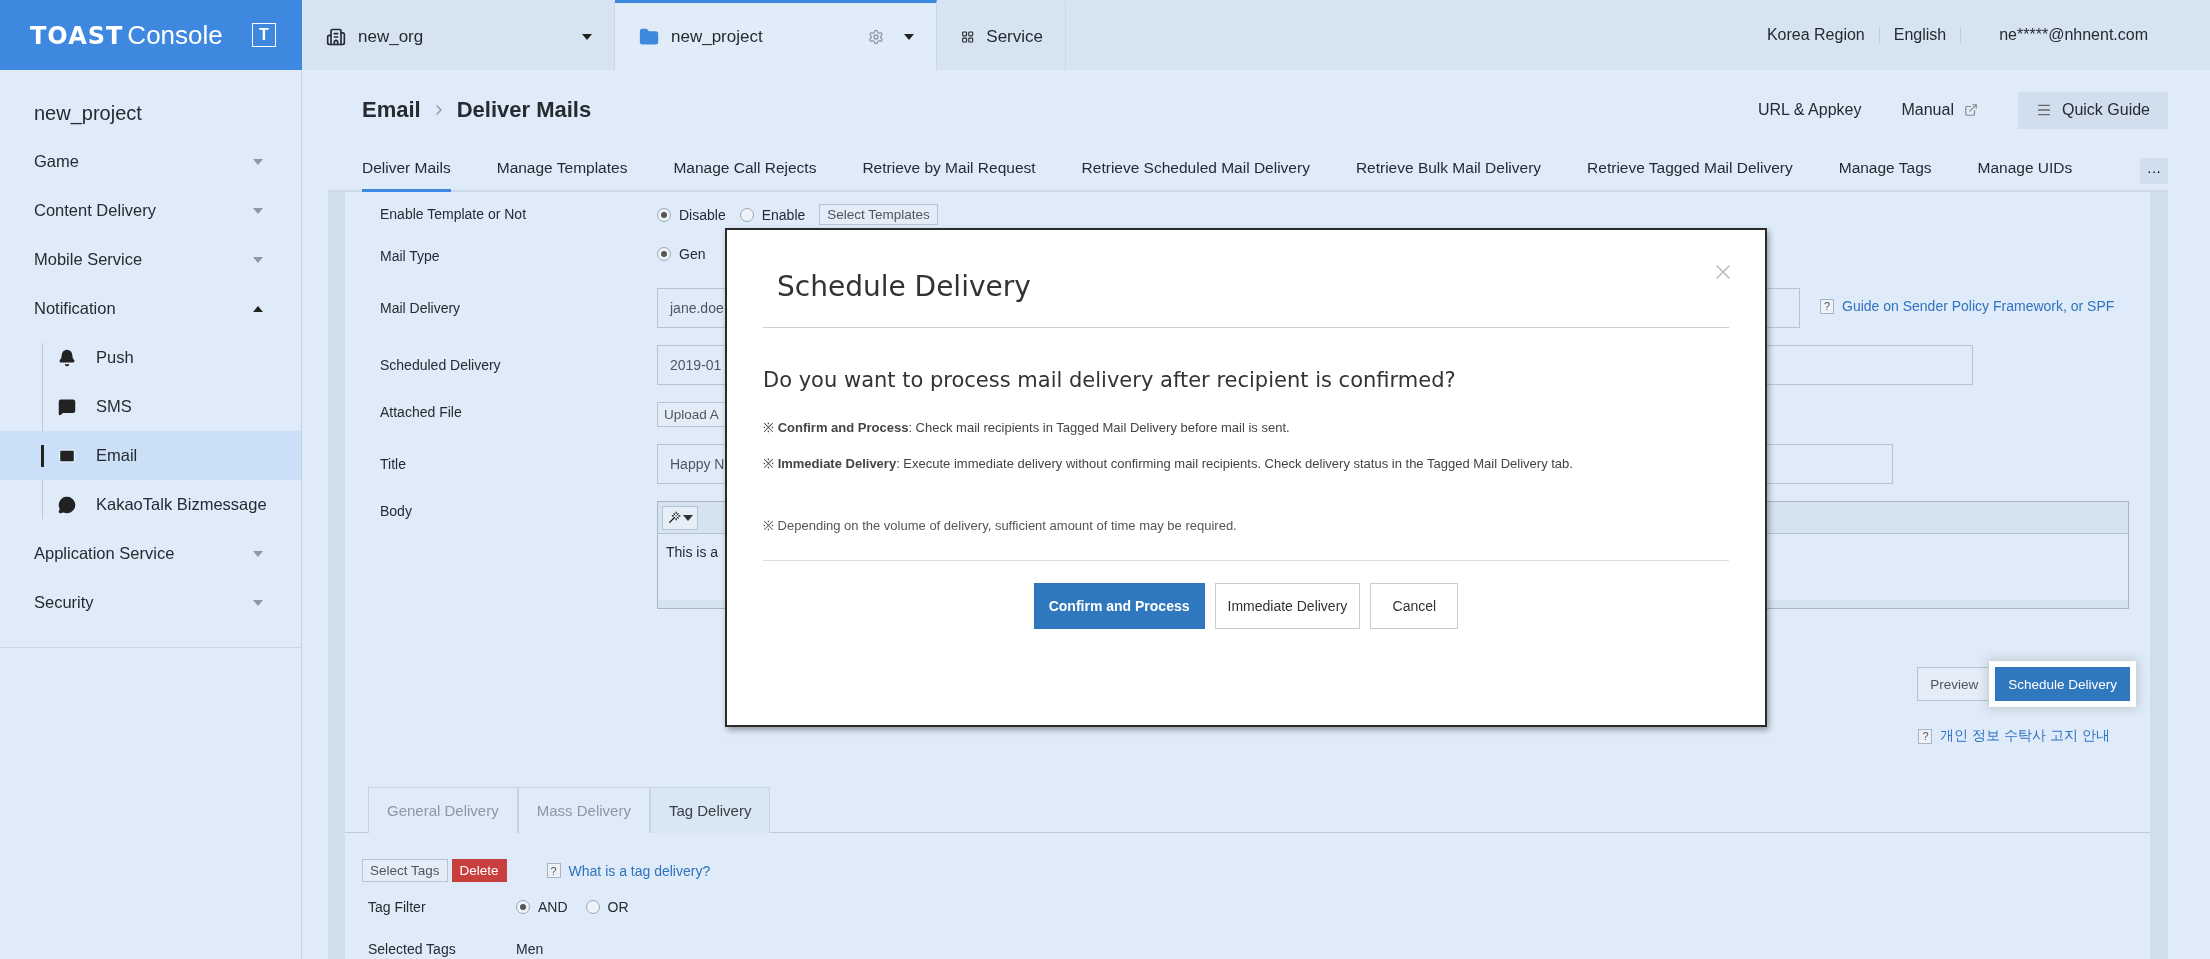 This screenshot has width=2210, height=959. Describe the element at coordinates (67, 406) in the screenshot. I see `chat-icon` at that location.